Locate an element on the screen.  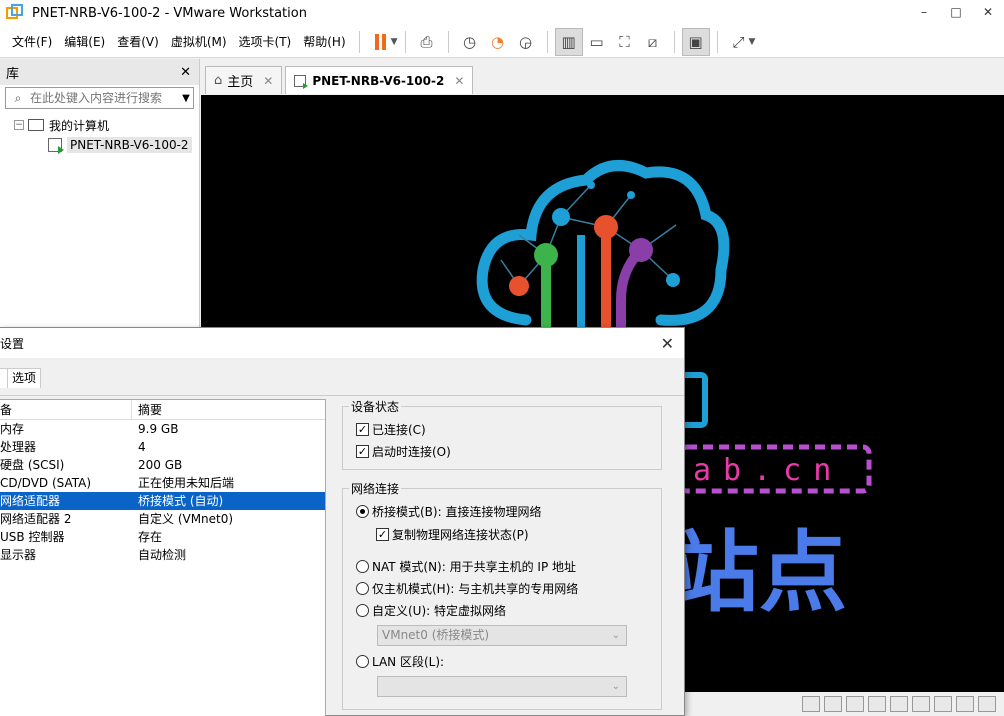
tab-bar: ⌂ 主页 ✕ PNET-NRB-V6-100-2 ✕ is located at coordinates (602, 78).